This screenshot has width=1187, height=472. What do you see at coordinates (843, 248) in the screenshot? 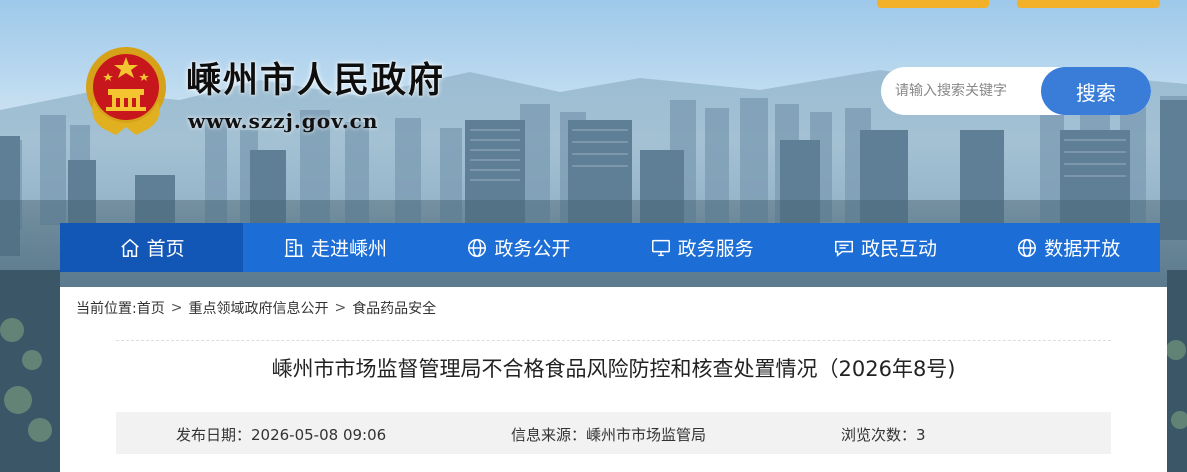
I see `chat-icon` at bounding box center [843, 248].